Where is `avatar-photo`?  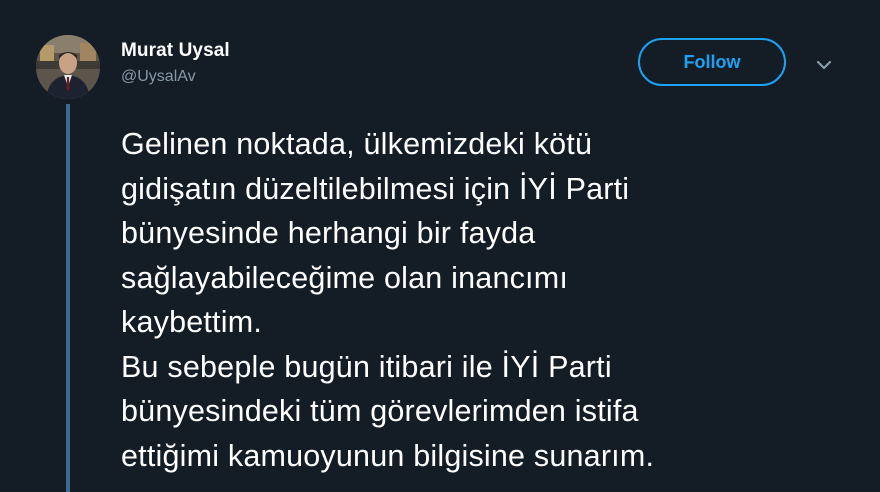 avatar-photo is located at coordinates (68, 67).